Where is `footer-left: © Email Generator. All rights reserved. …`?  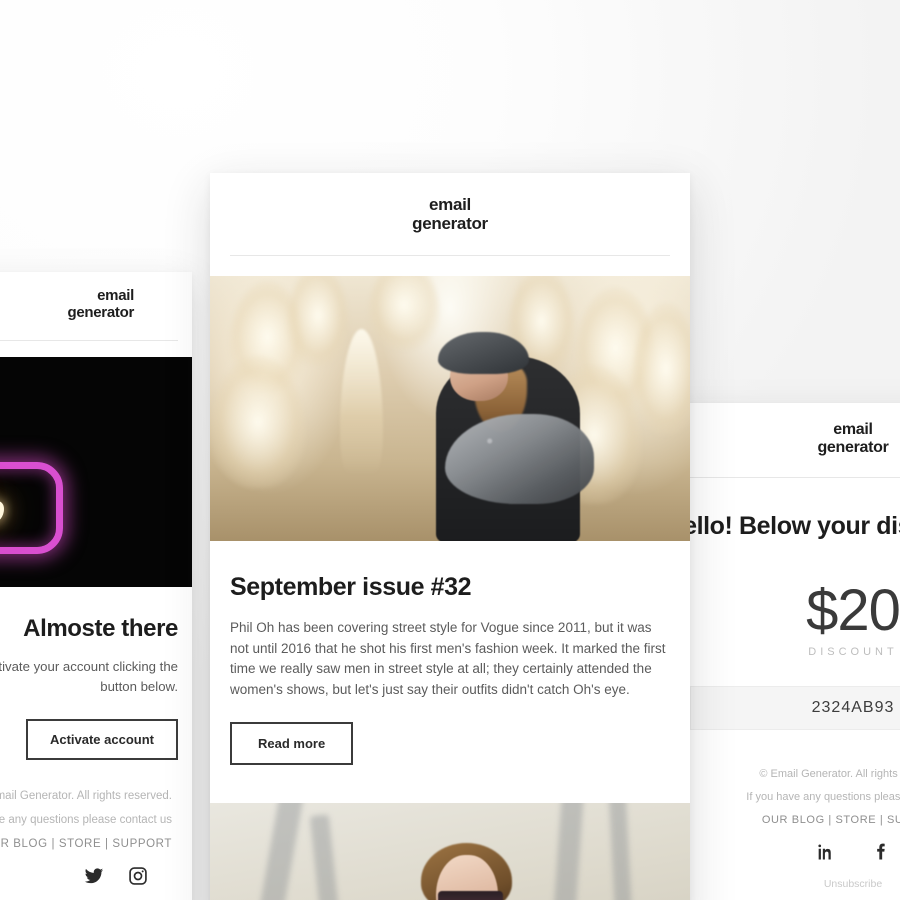 footer-left: © Email Generator. All rights reserved. … is located at coordinates (89, 845).